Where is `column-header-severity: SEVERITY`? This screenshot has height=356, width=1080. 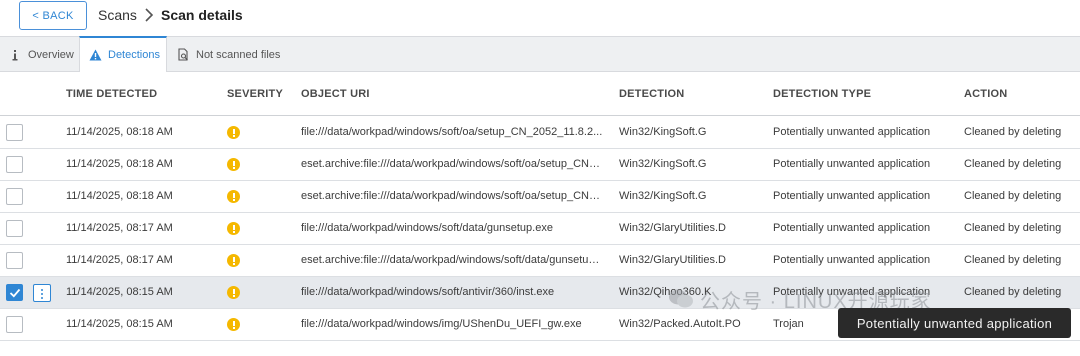 column-header-severity: SEVERITY is located at coordinates (255, 94).